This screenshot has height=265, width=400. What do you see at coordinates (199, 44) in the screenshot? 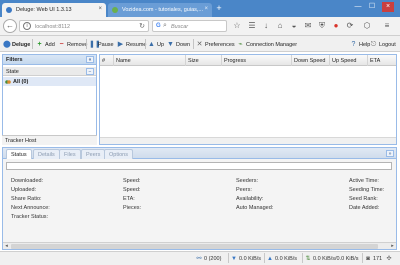
I see `wrench-icon: ✕` at bounding box center [199, 44].